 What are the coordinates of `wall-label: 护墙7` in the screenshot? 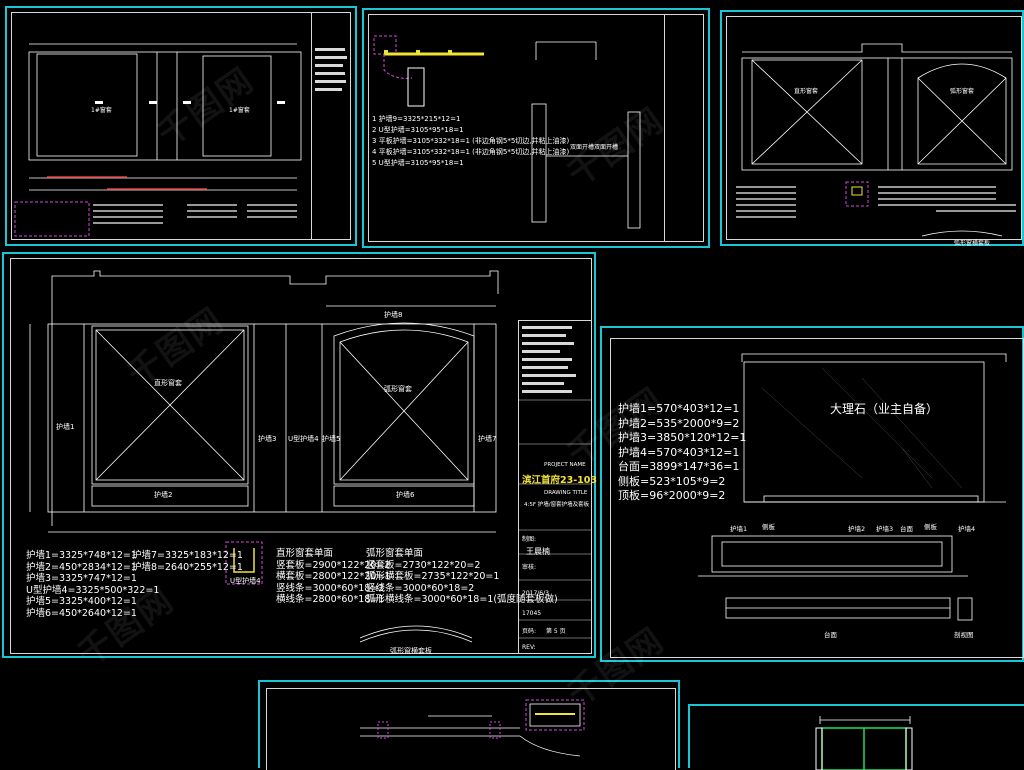 It's located at (487, 439).